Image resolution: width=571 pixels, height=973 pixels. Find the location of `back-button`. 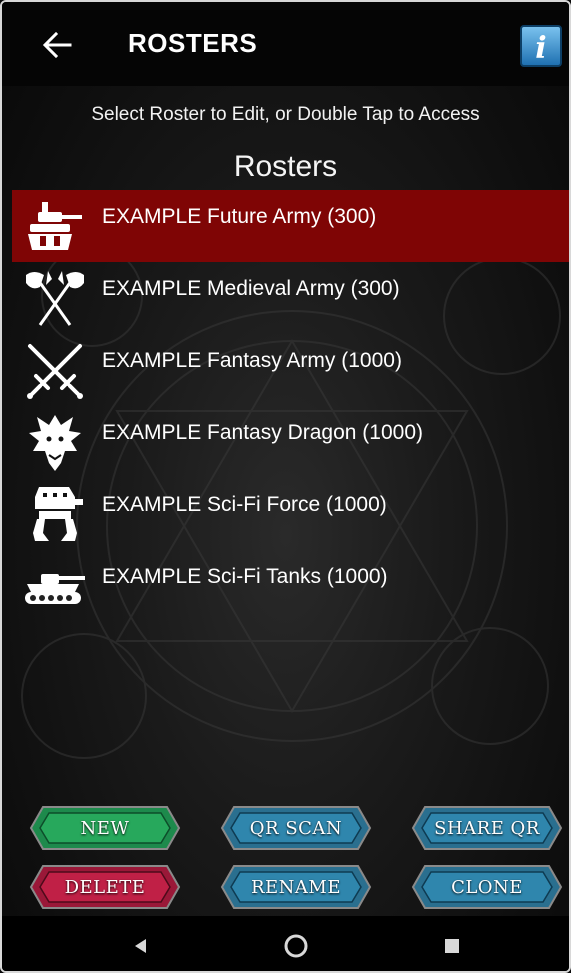

back-button is located at coordinates (57, 45).